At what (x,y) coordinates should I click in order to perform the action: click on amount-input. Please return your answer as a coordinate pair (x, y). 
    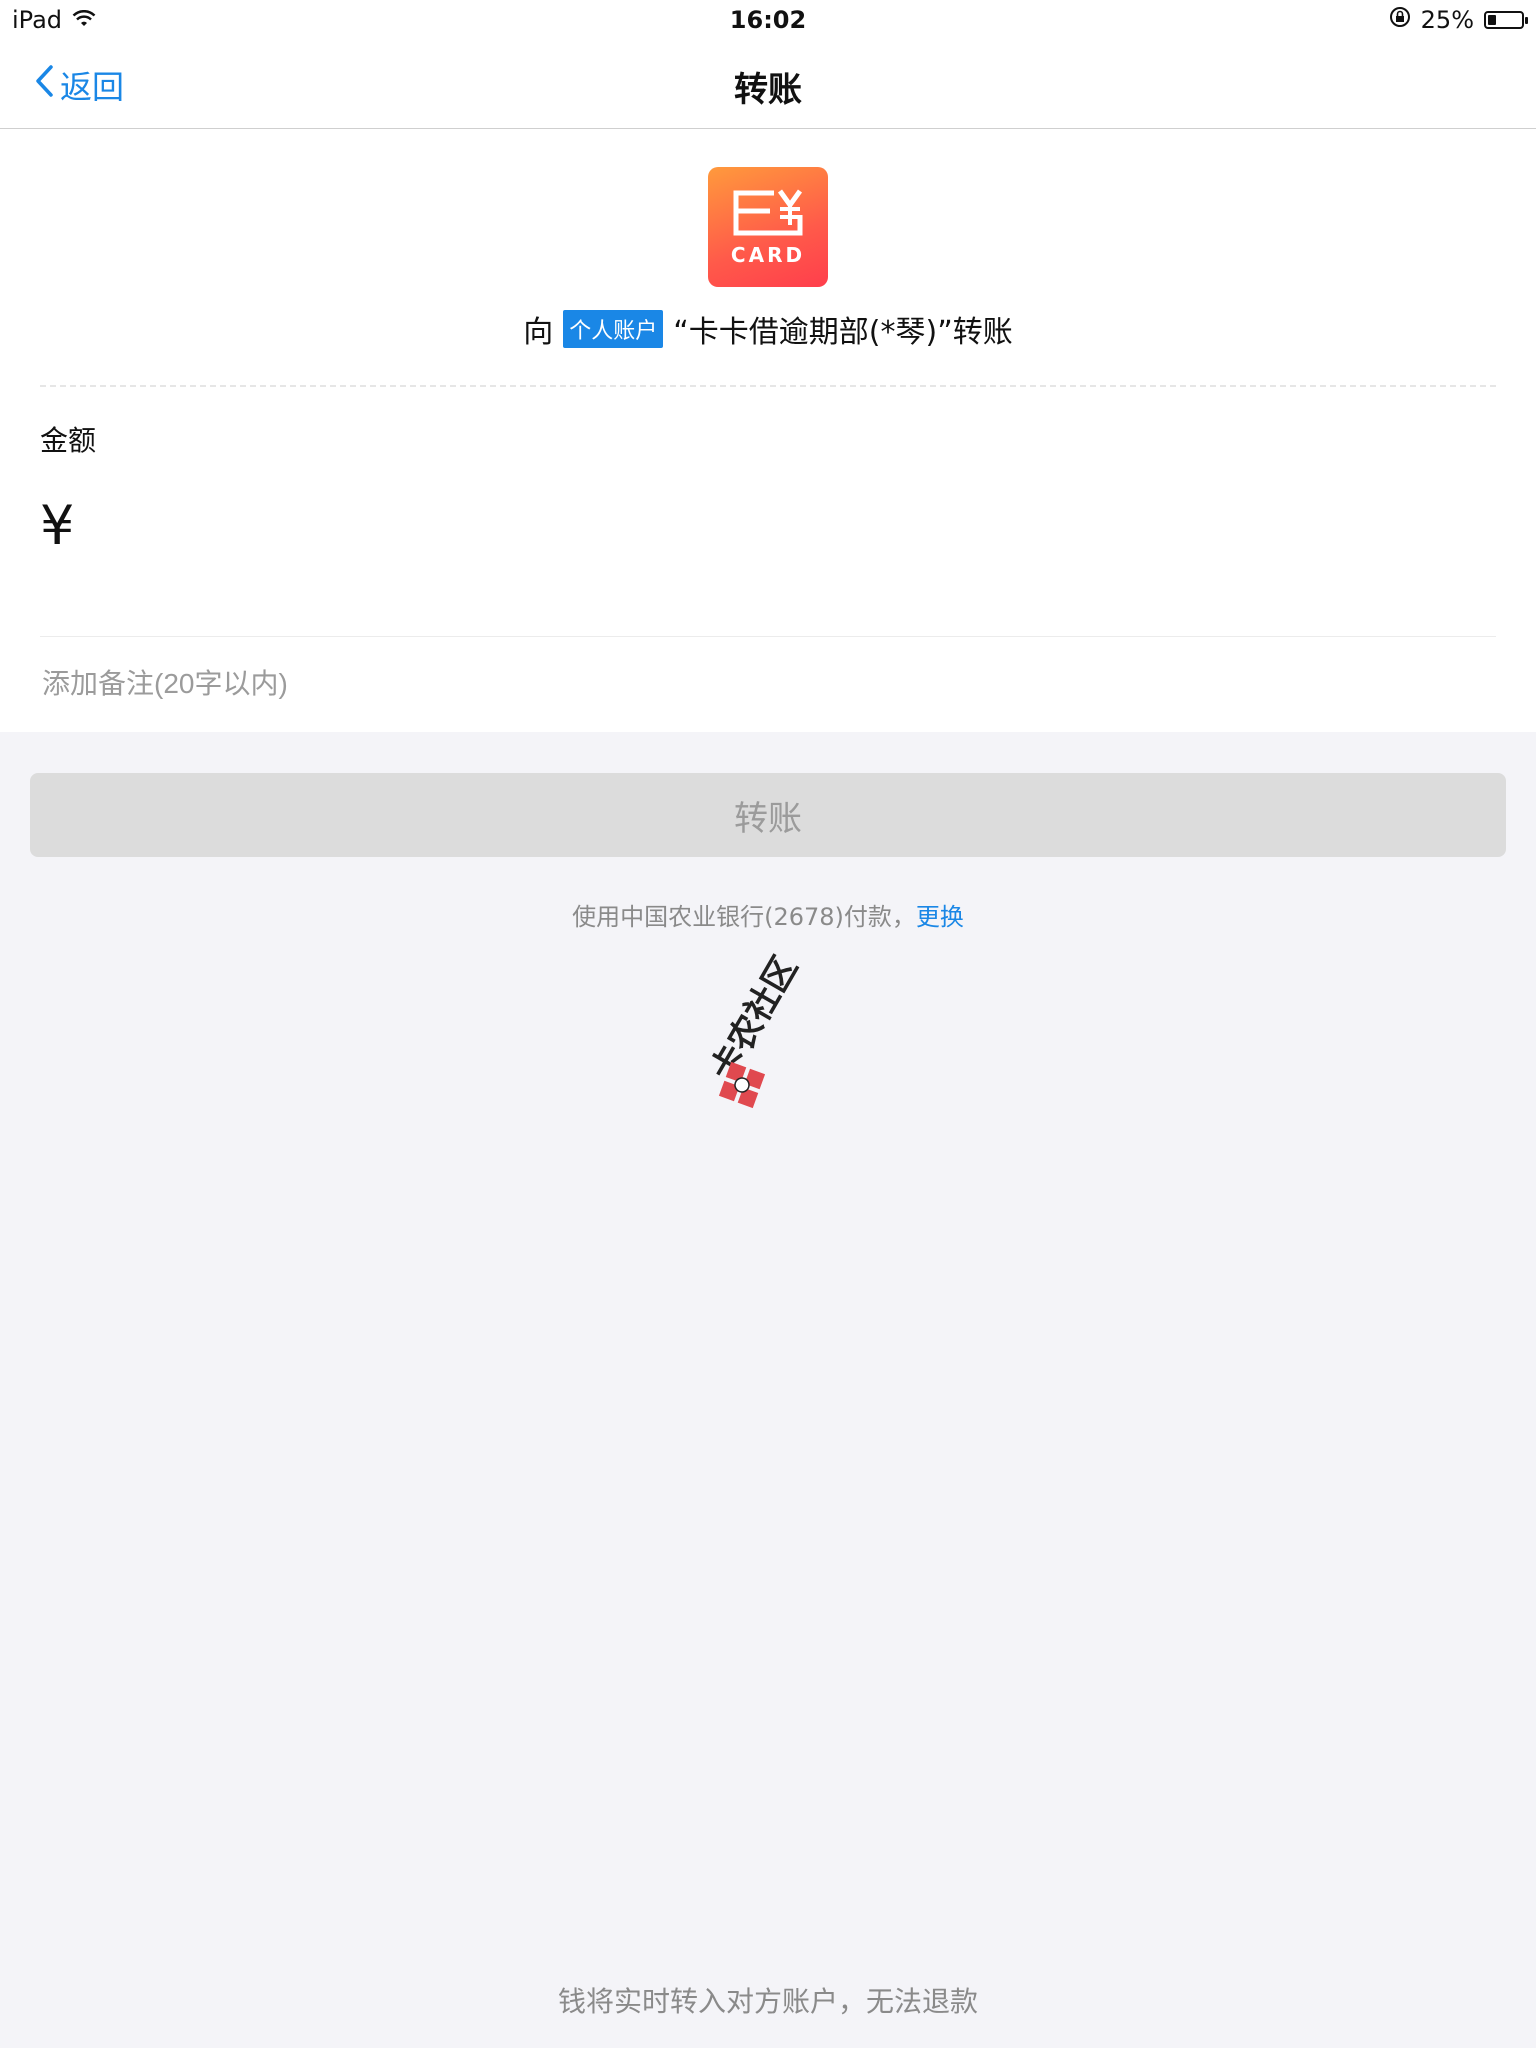
    Looking at the image, I should click on (738, 526).